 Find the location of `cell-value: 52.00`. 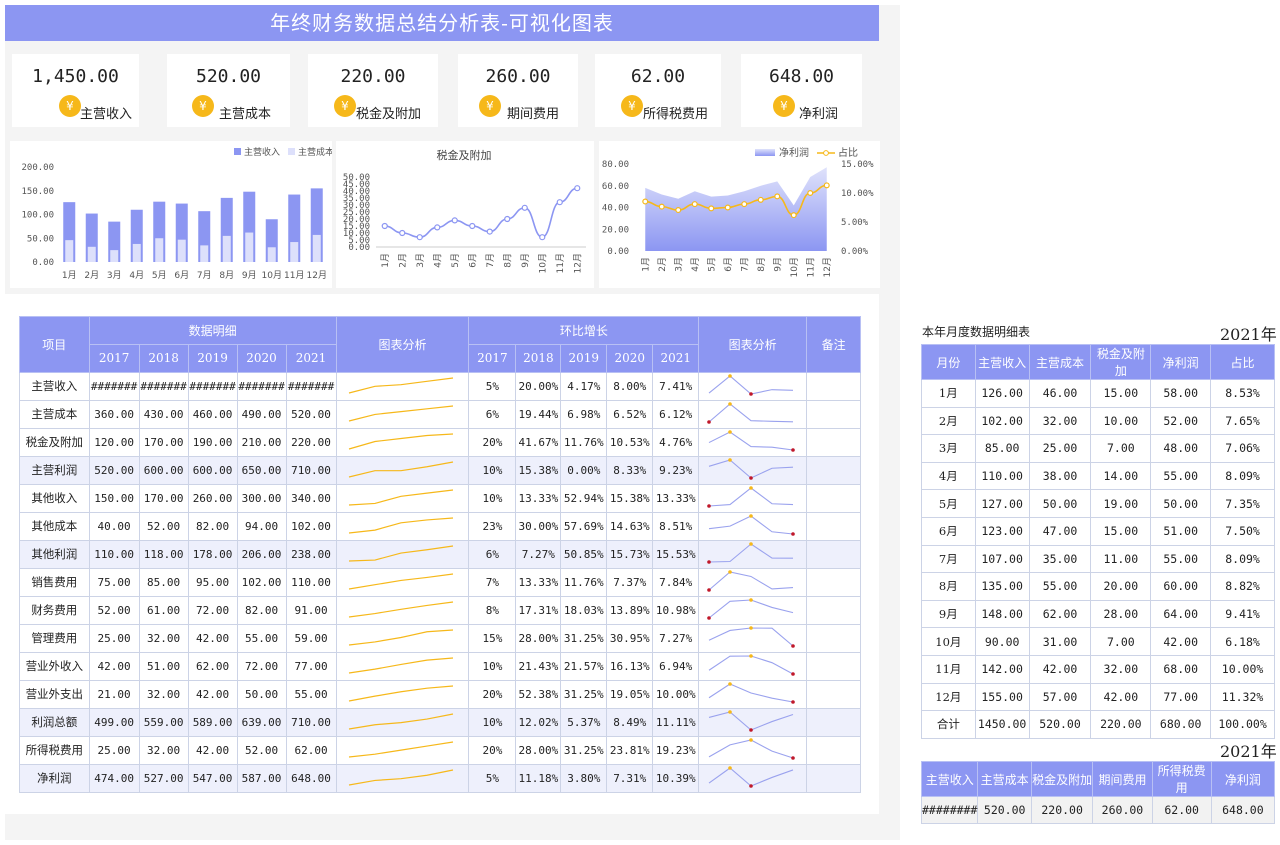

cell-value: 52.00 is located at coordinates (163, 526).